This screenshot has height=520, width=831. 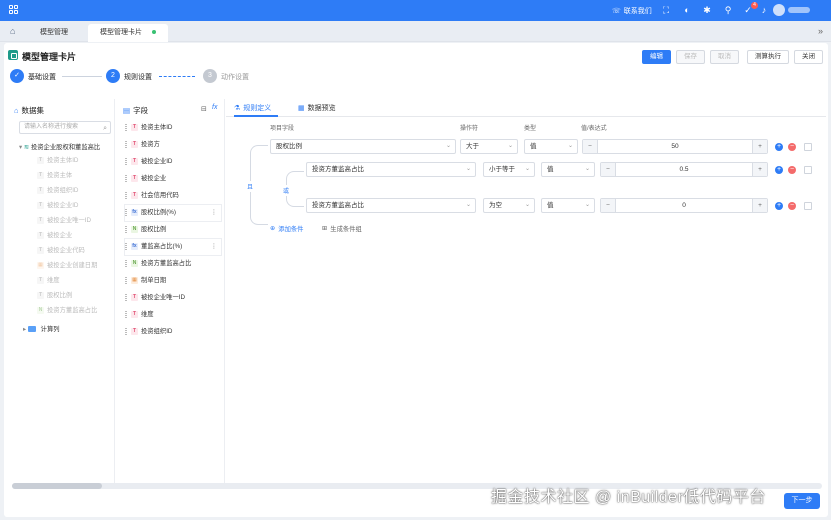 What do you see at coordinates (54, 33) in the screenshot?
I see `tab-model-management: 模型管理` at bounding box center [54, 33].